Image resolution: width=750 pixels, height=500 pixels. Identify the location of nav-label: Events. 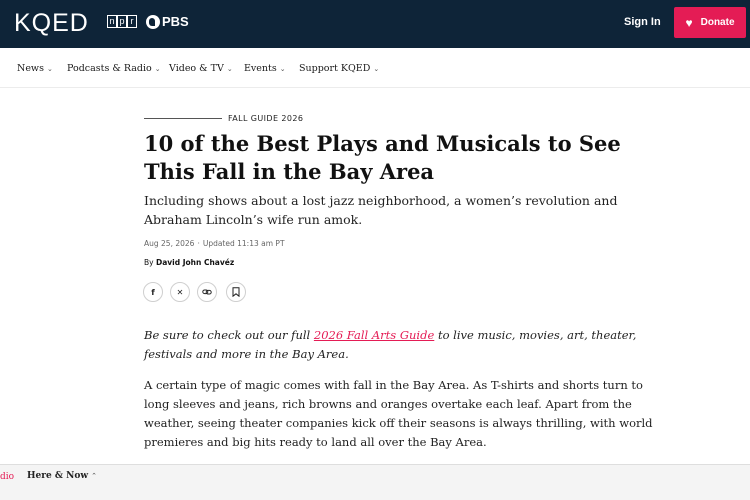
(260, 68).